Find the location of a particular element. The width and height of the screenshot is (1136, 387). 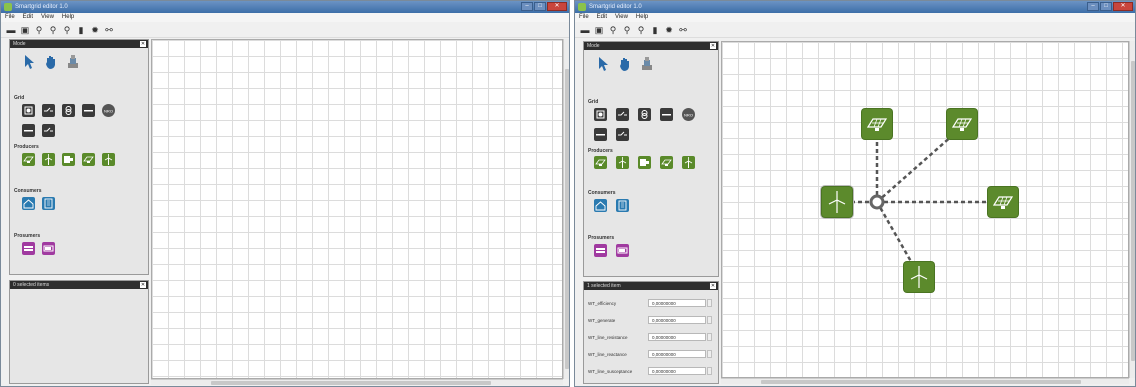

property-name: WT_line_susceptance is located at coordinates (610, 371).